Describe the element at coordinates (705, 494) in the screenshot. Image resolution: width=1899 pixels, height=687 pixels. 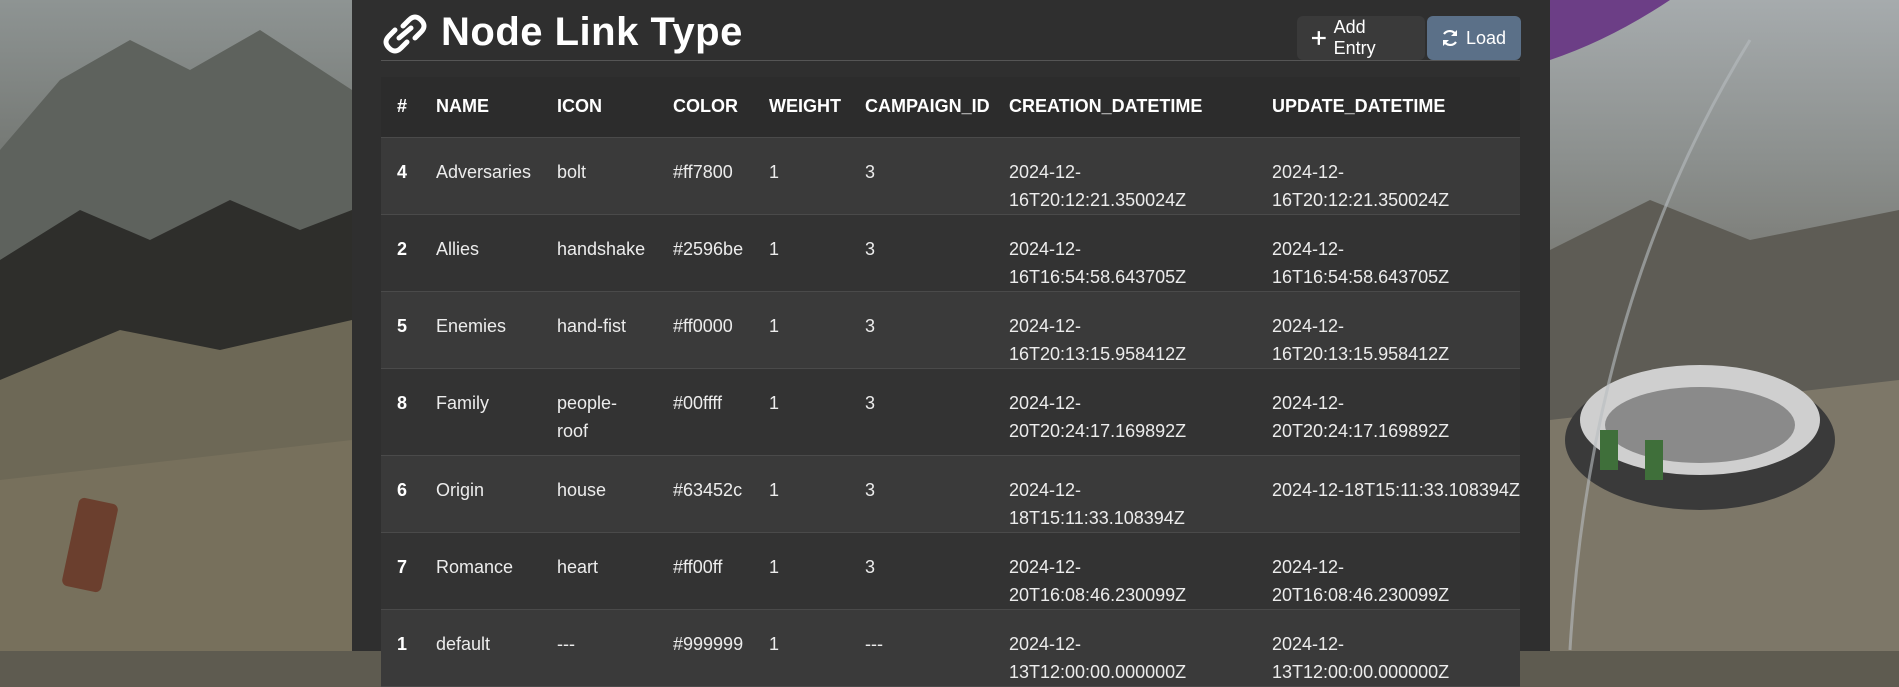
I see `cell-color: #63452c` at that location.